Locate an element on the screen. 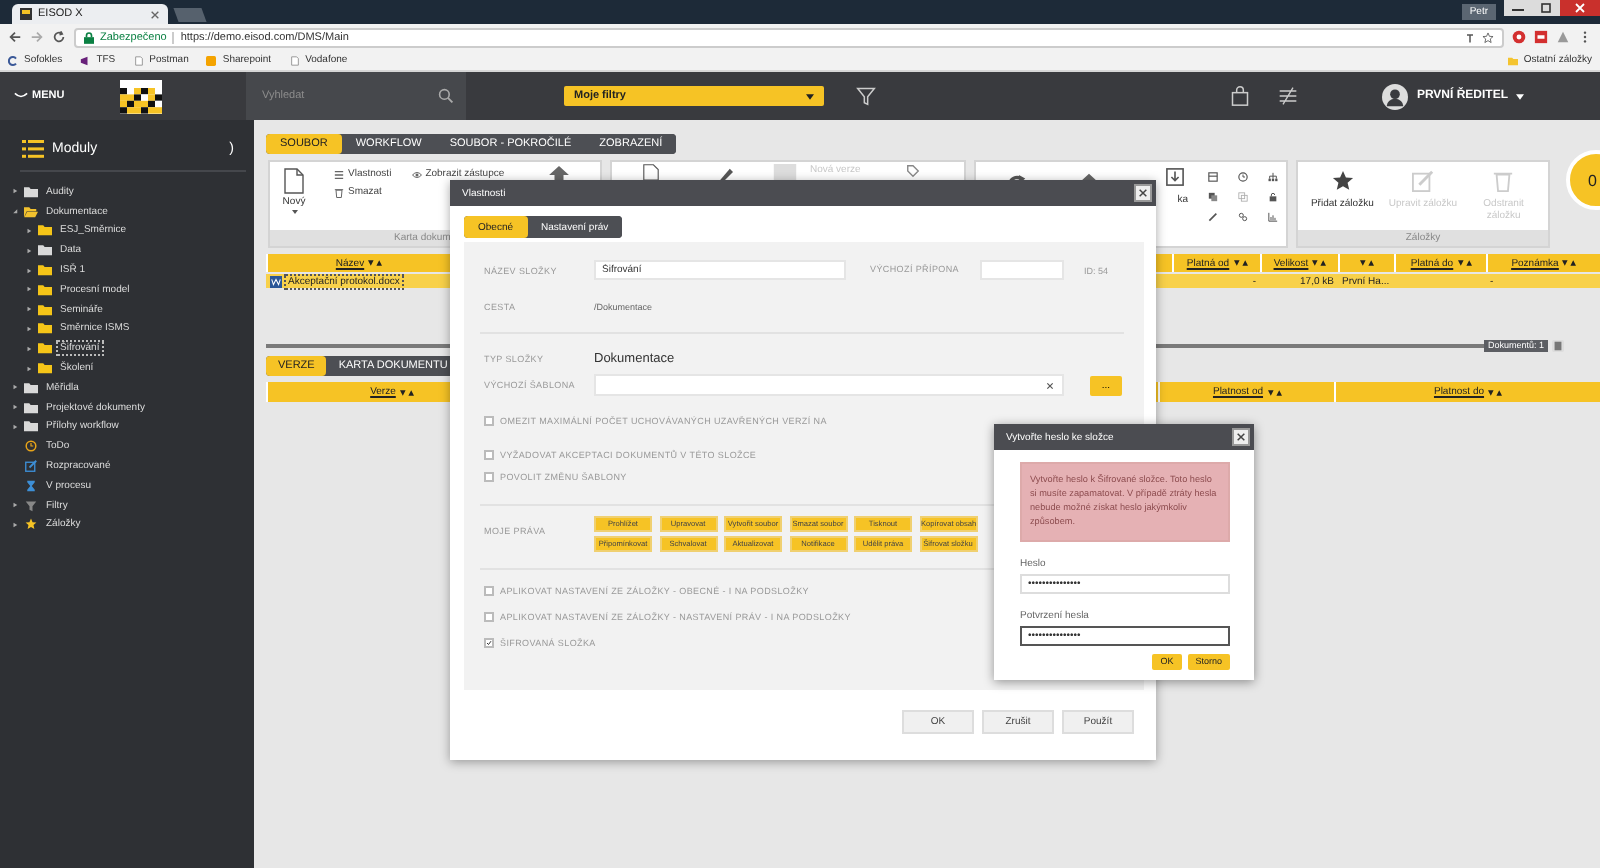 This screenshot has height=868, width=1600. avatar-icon is located at coordinates (1395, 96).